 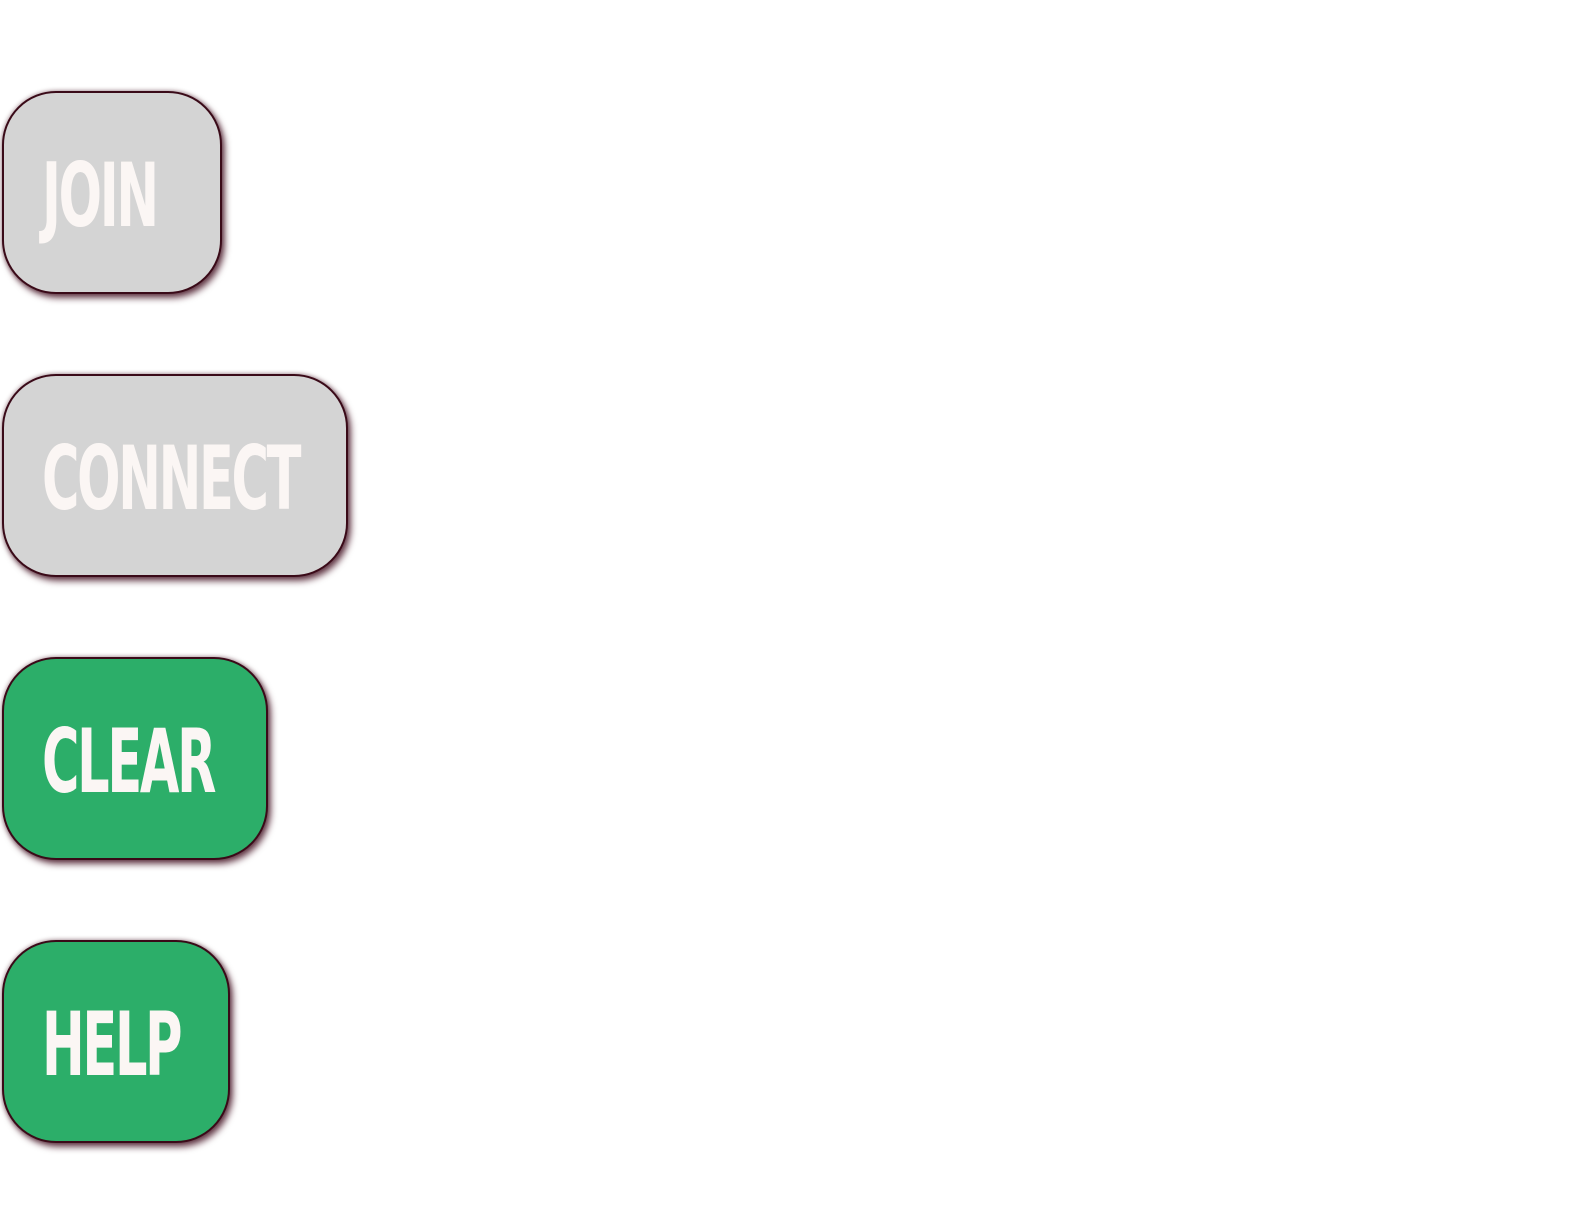 I want to click on clear-button-label: CLEAR, so click(x=129, y=761).